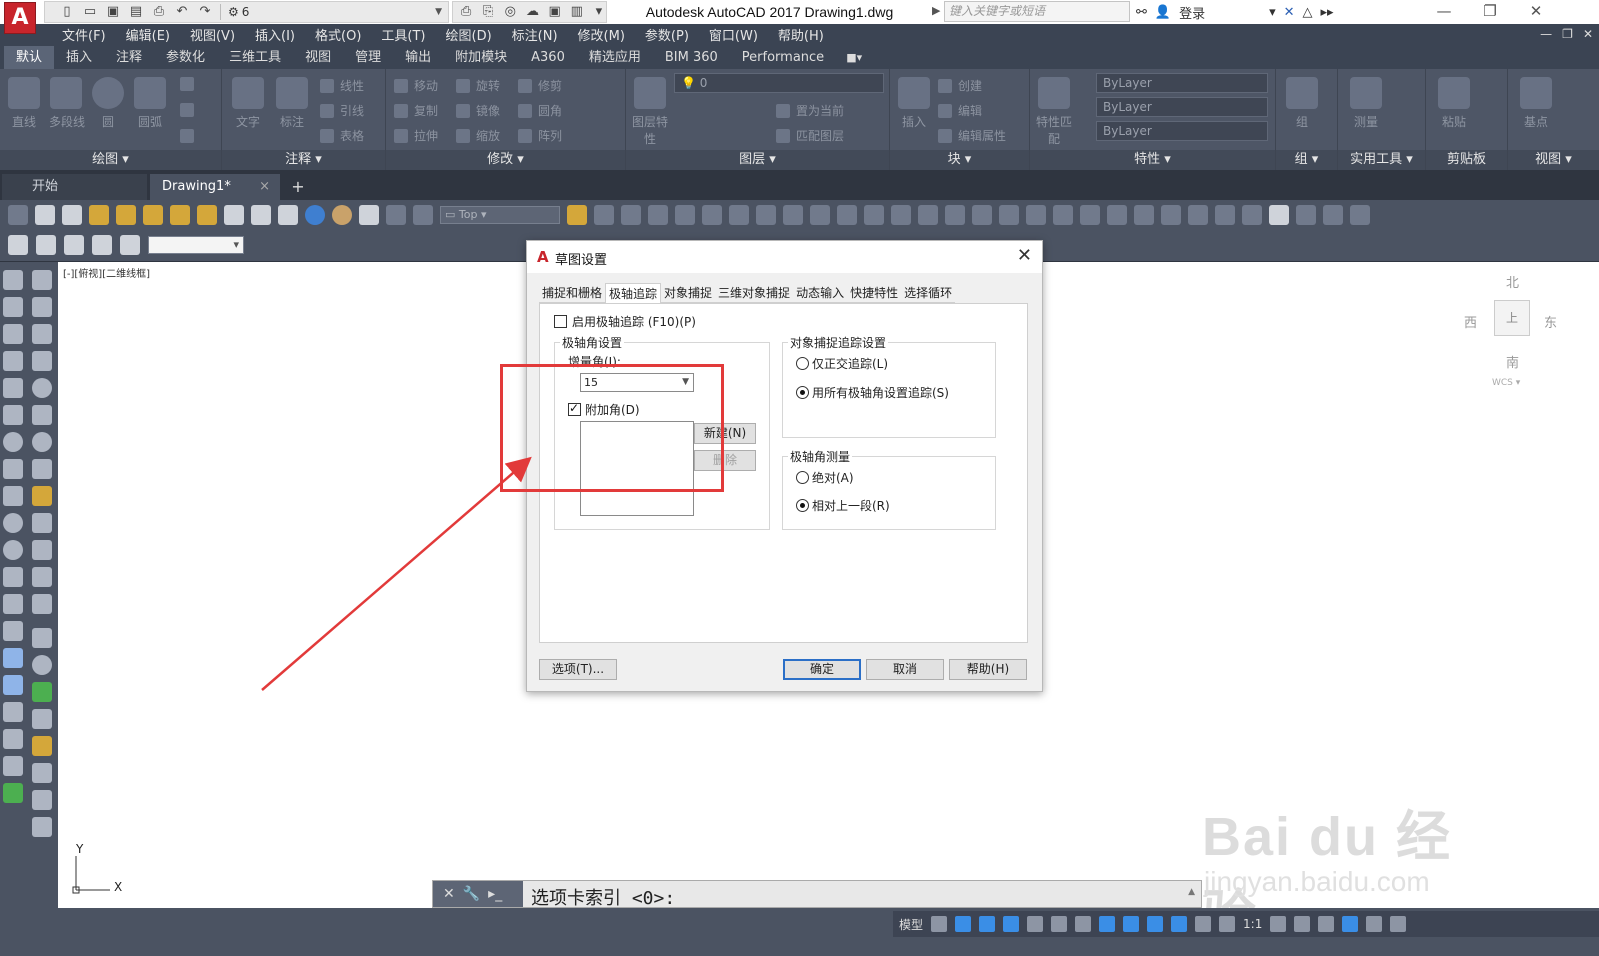 This screenshot has width=1599, height=956. What do you see at coordinates (914, 93) in the screenshot?
I see `insert-block-icon` at bounding box center [914, 93].